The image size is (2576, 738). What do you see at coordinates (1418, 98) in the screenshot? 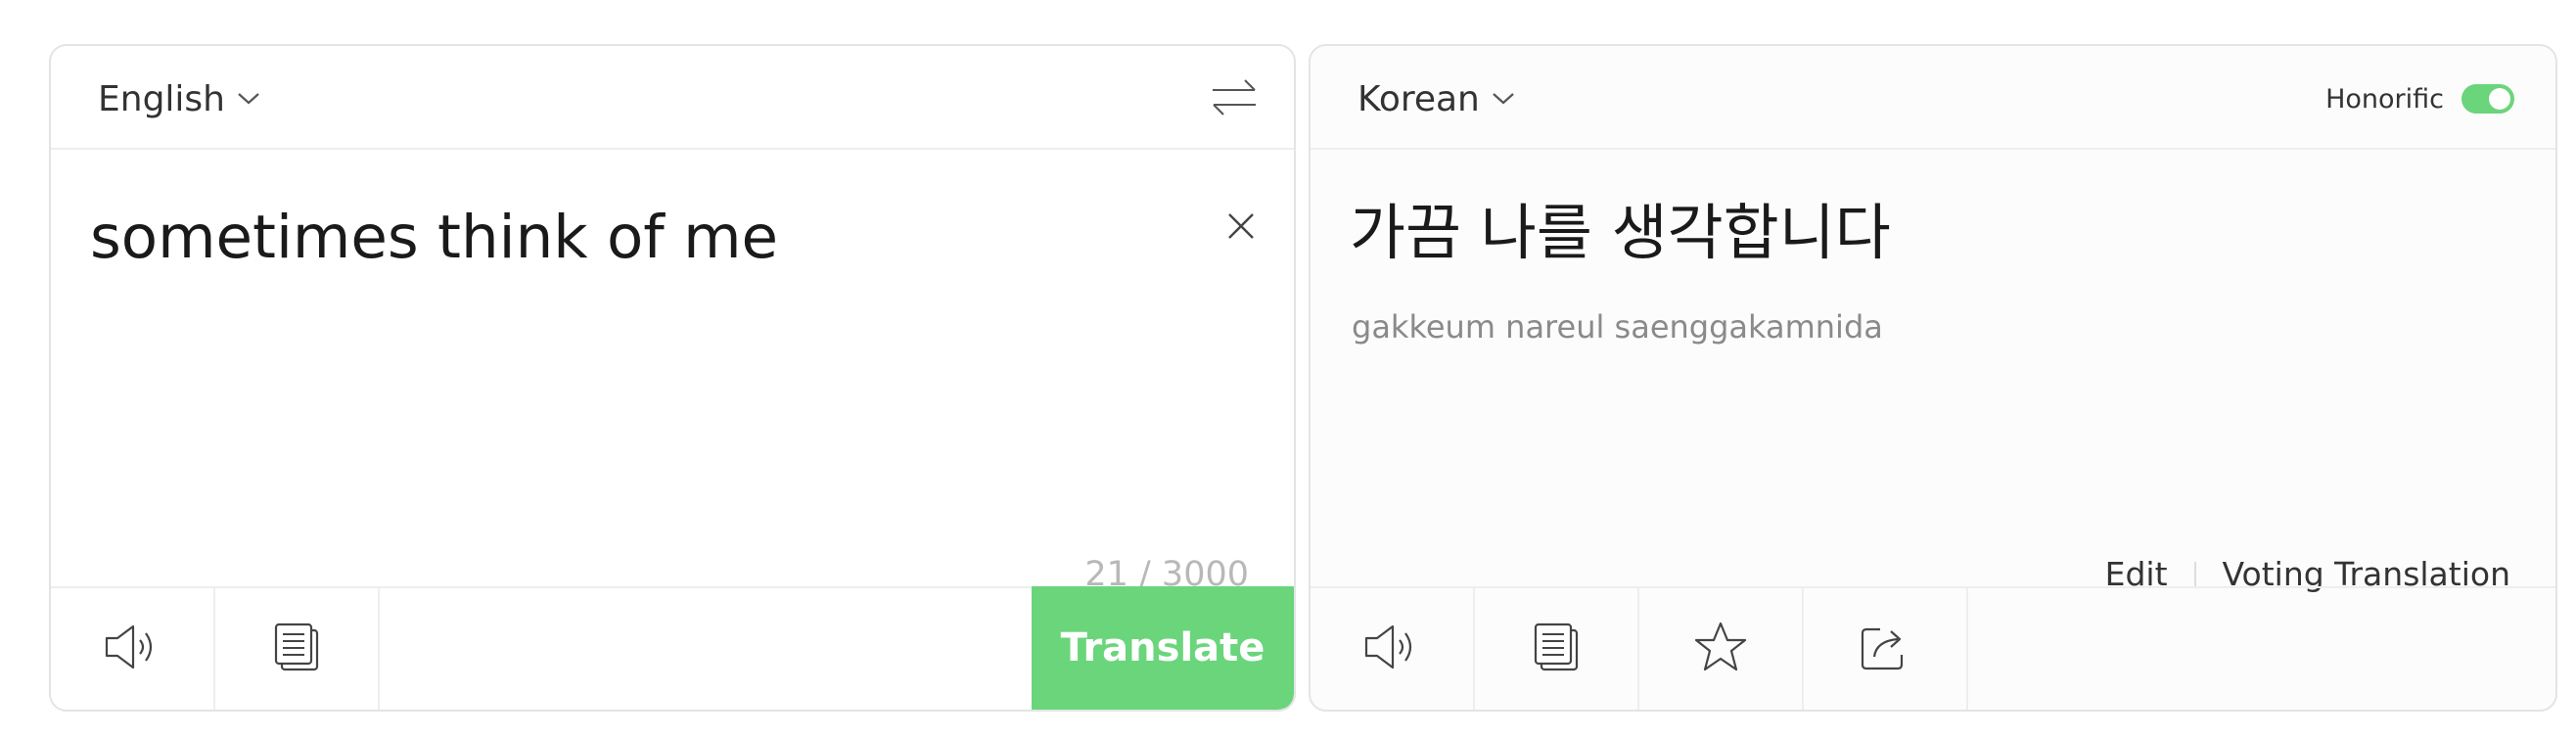
I see `target-language-label: Korean` at bounding box center [1418, 98].